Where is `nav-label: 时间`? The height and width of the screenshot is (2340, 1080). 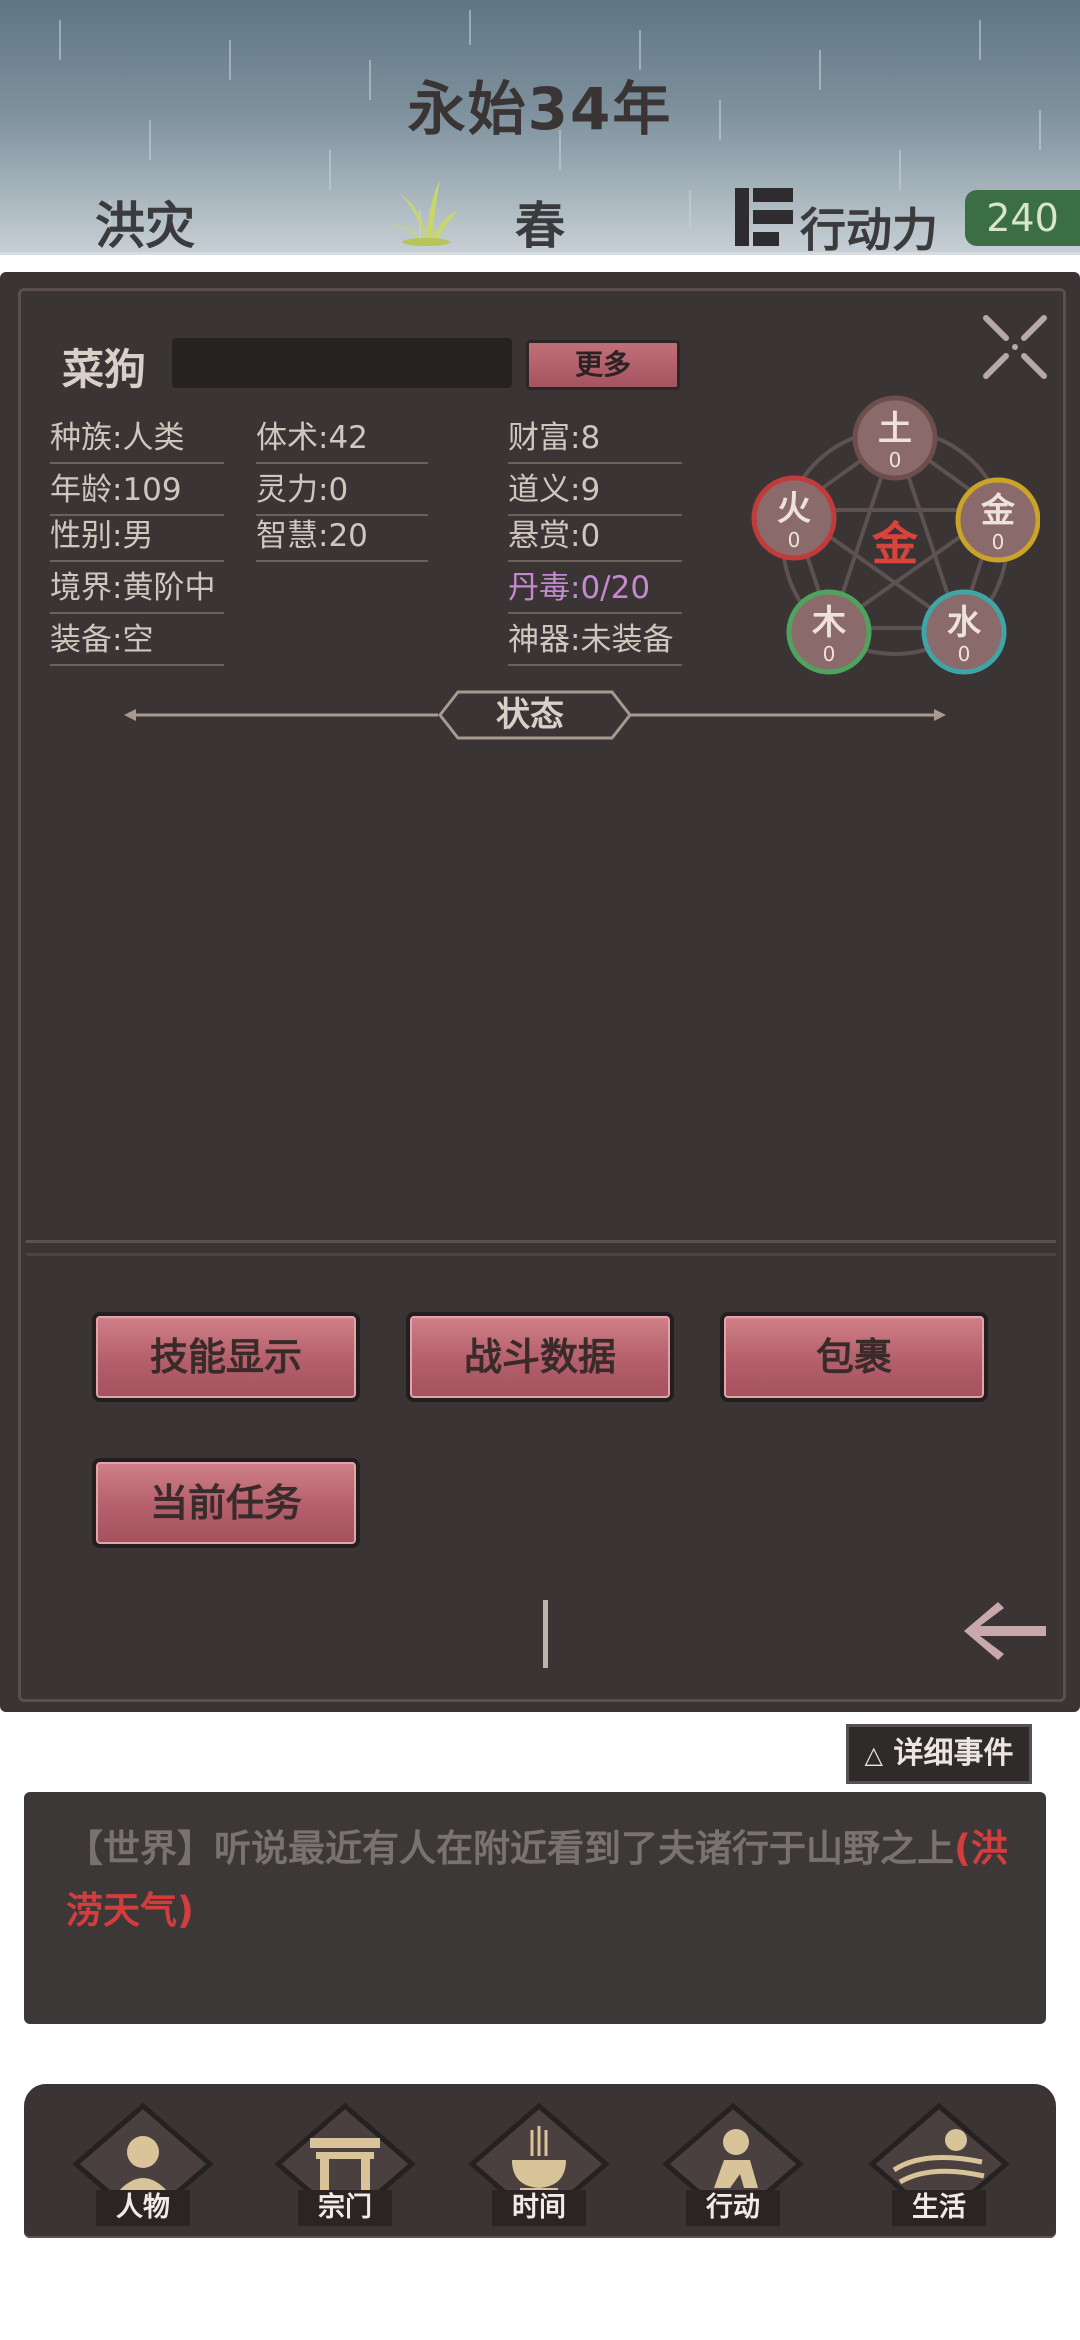 nav-label: 时间 is located at coordinates (539, 2208).